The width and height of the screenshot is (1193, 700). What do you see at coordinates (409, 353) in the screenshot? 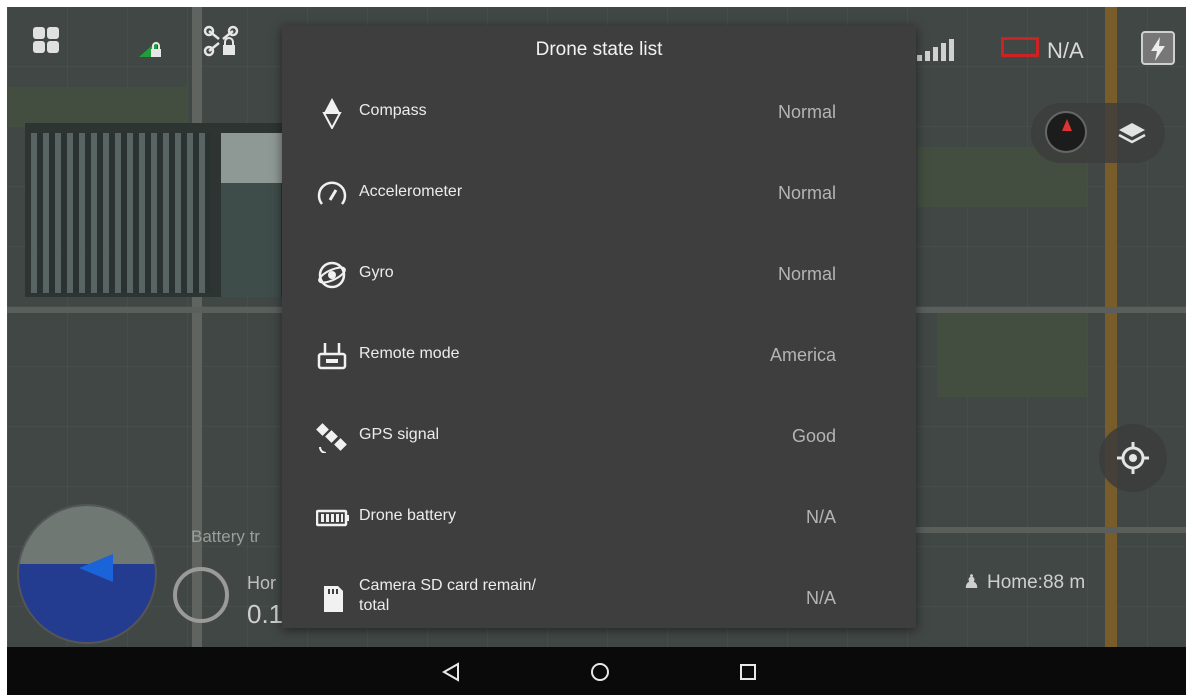
I see `state-label: Remote mode` at bounding box center [409, 353].